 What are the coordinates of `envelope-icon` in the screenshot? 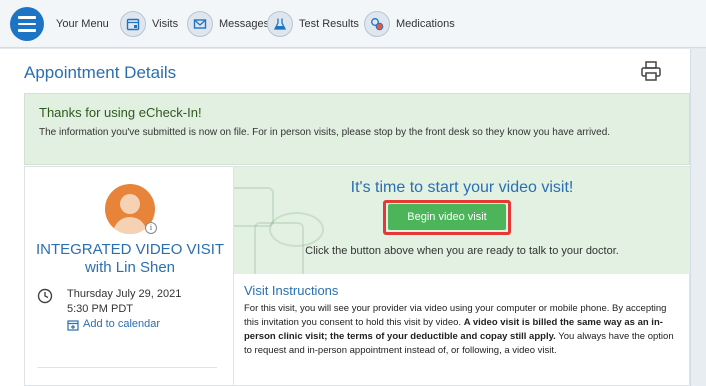 It's located at (200, 24).